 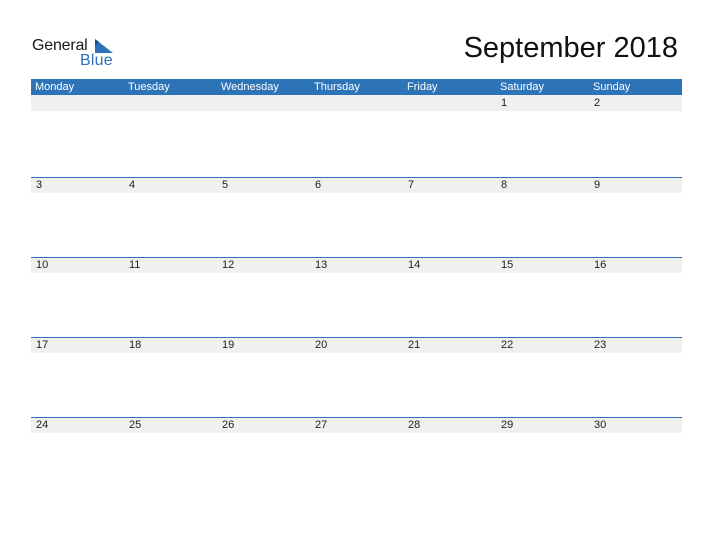 What do you see at coordinates (42, 265) in the screenshot?
I see `day-cell: 10` at bounding box center [42, 265].